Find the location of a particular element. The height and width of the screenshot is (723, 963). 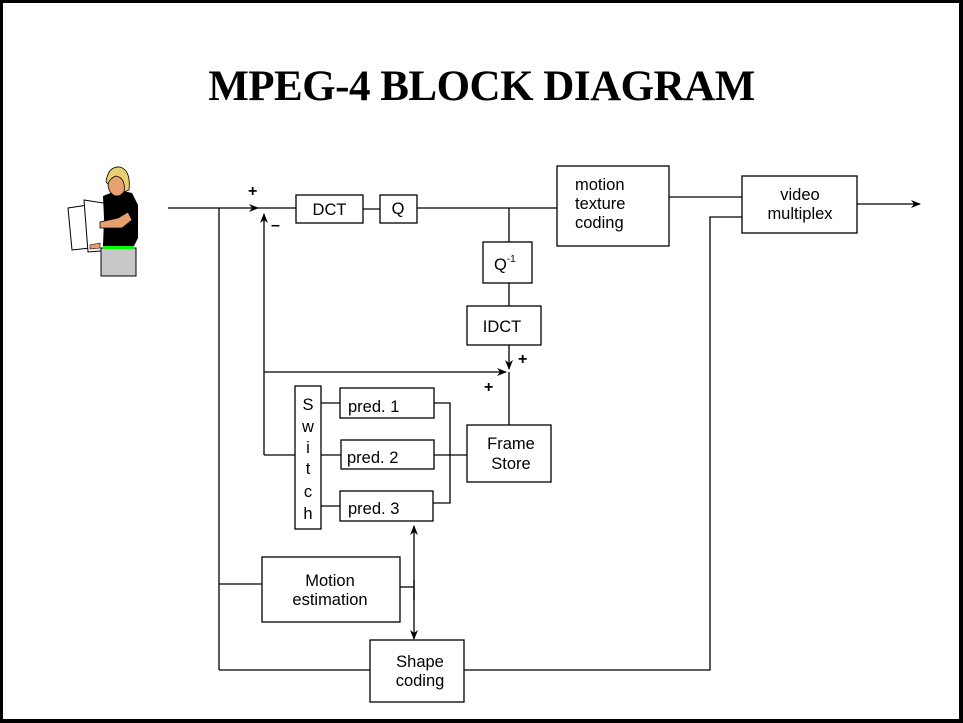

recon-plus-left-sign: + is located at coordinates (488, 387).